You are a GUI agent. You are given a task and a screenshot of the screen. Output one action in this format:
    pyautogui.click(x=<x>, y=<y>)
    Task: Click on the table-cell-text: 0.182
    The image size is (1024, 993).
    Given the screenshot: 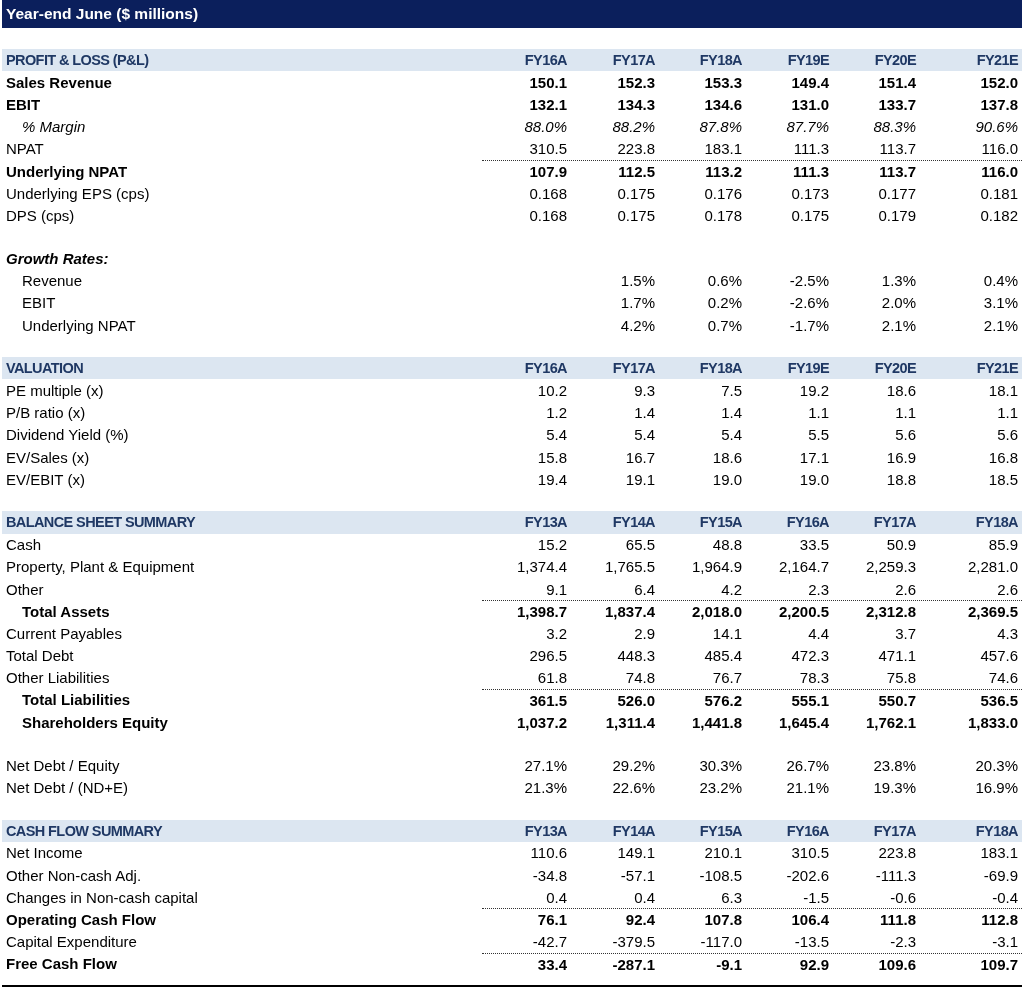 What is the action you would take?
    pyautogui.click(x=999, y=215)
    